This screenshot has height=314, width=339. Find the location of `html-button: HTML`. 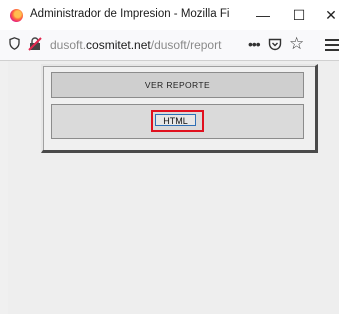

html-button: HTML is located at coordinates (175, 120).